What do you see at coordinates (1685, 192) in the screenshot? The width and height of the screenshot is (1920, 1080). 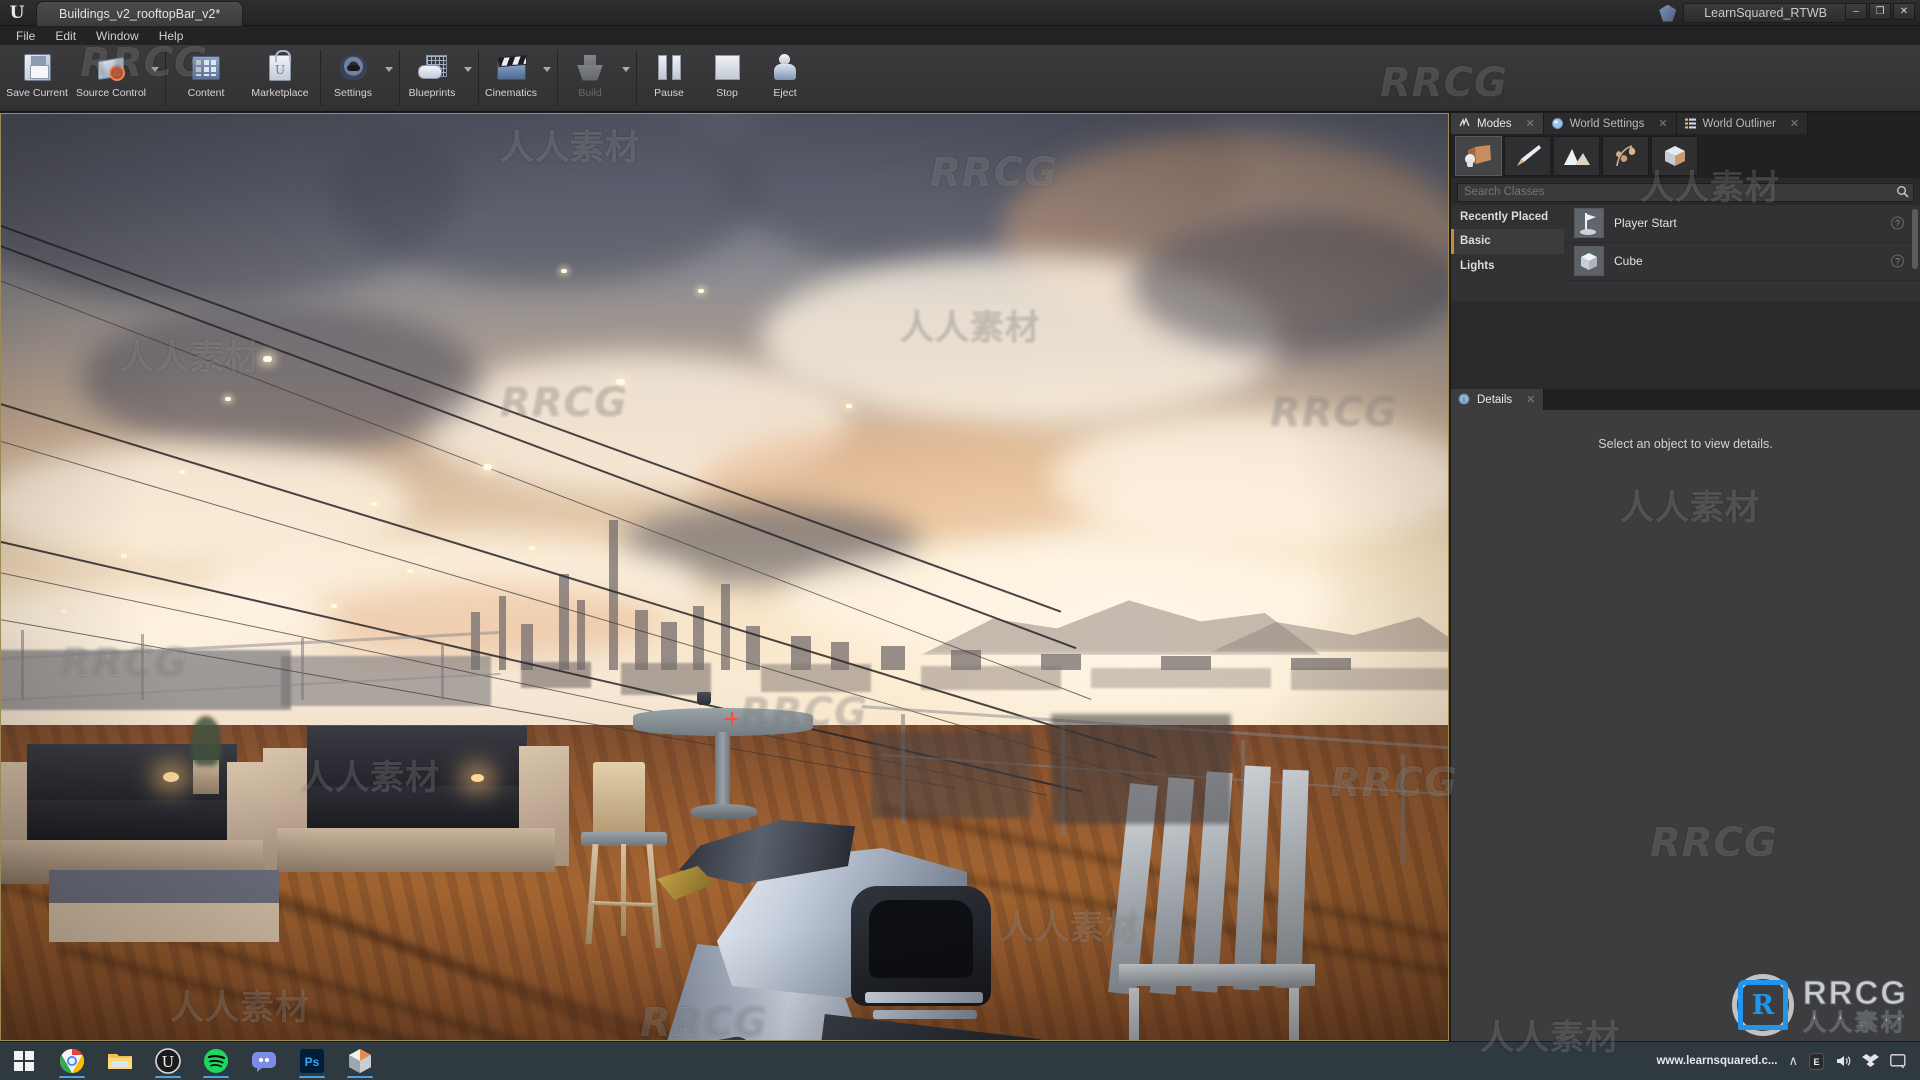 I see `search-classes-input` at bounding box center [1685, 192].